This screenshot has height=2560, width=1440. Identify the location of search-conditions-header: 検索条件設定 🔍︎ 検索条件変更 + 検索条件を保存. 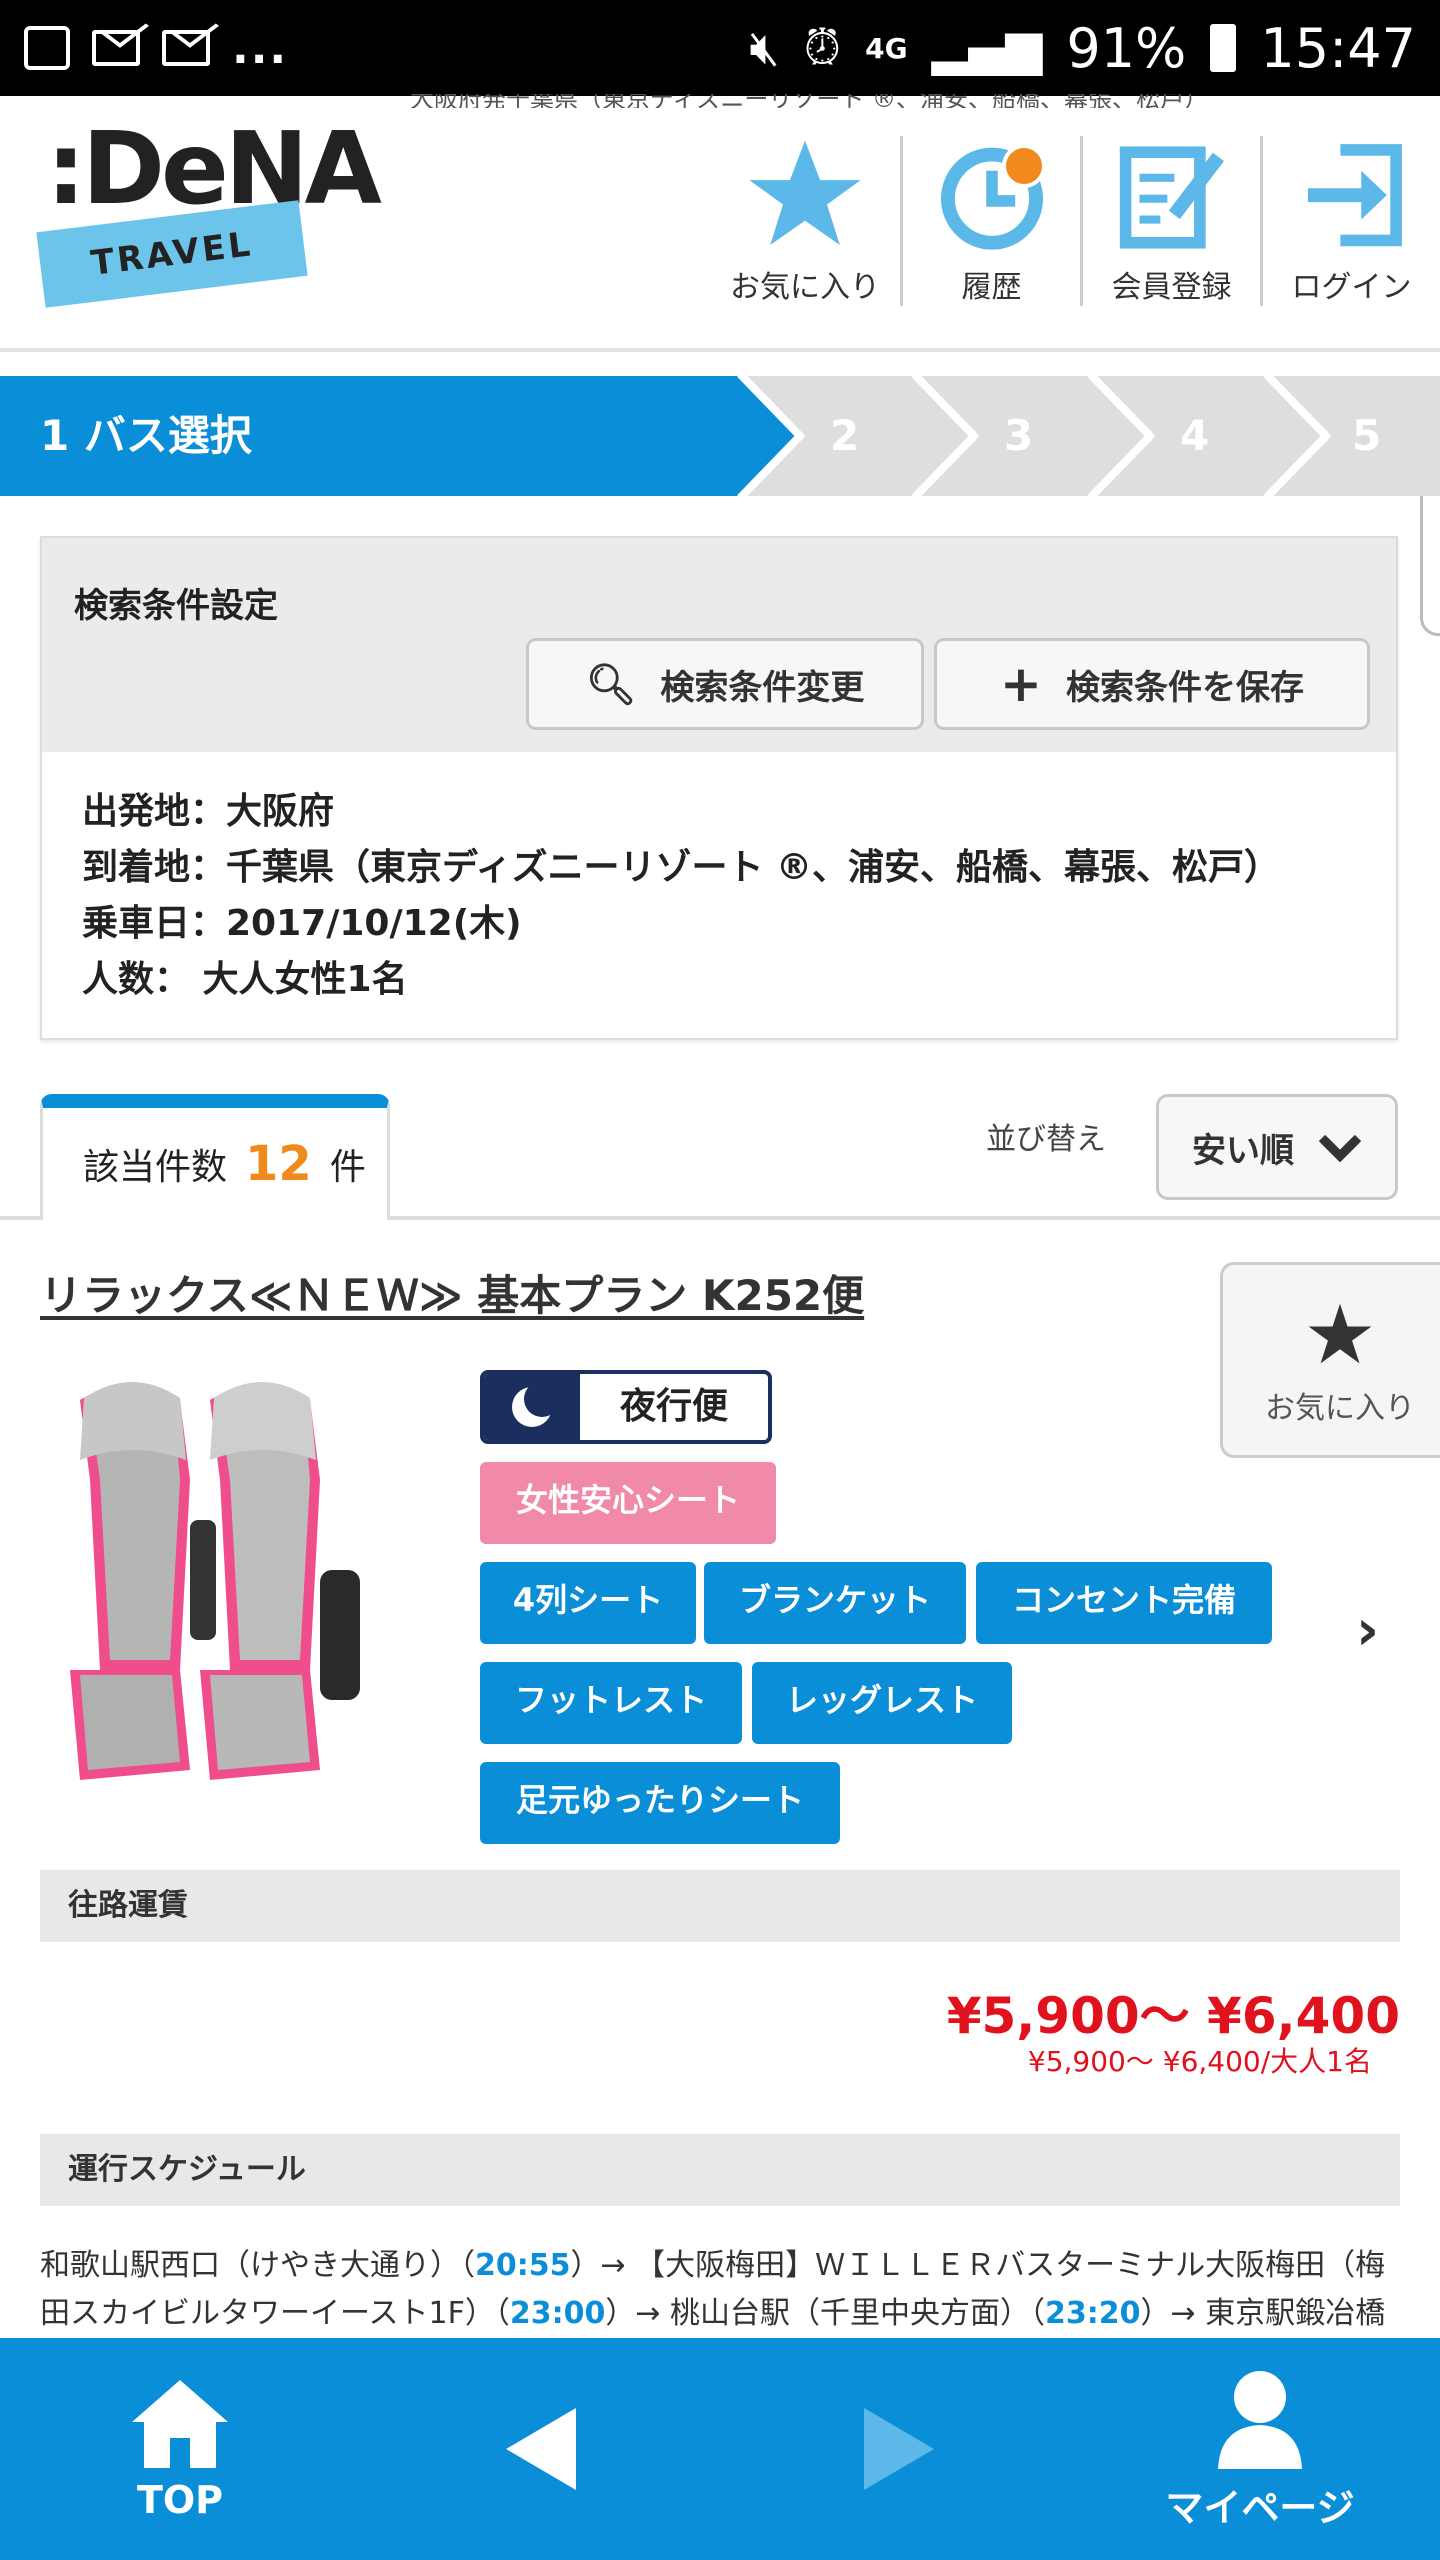
(719, 645).